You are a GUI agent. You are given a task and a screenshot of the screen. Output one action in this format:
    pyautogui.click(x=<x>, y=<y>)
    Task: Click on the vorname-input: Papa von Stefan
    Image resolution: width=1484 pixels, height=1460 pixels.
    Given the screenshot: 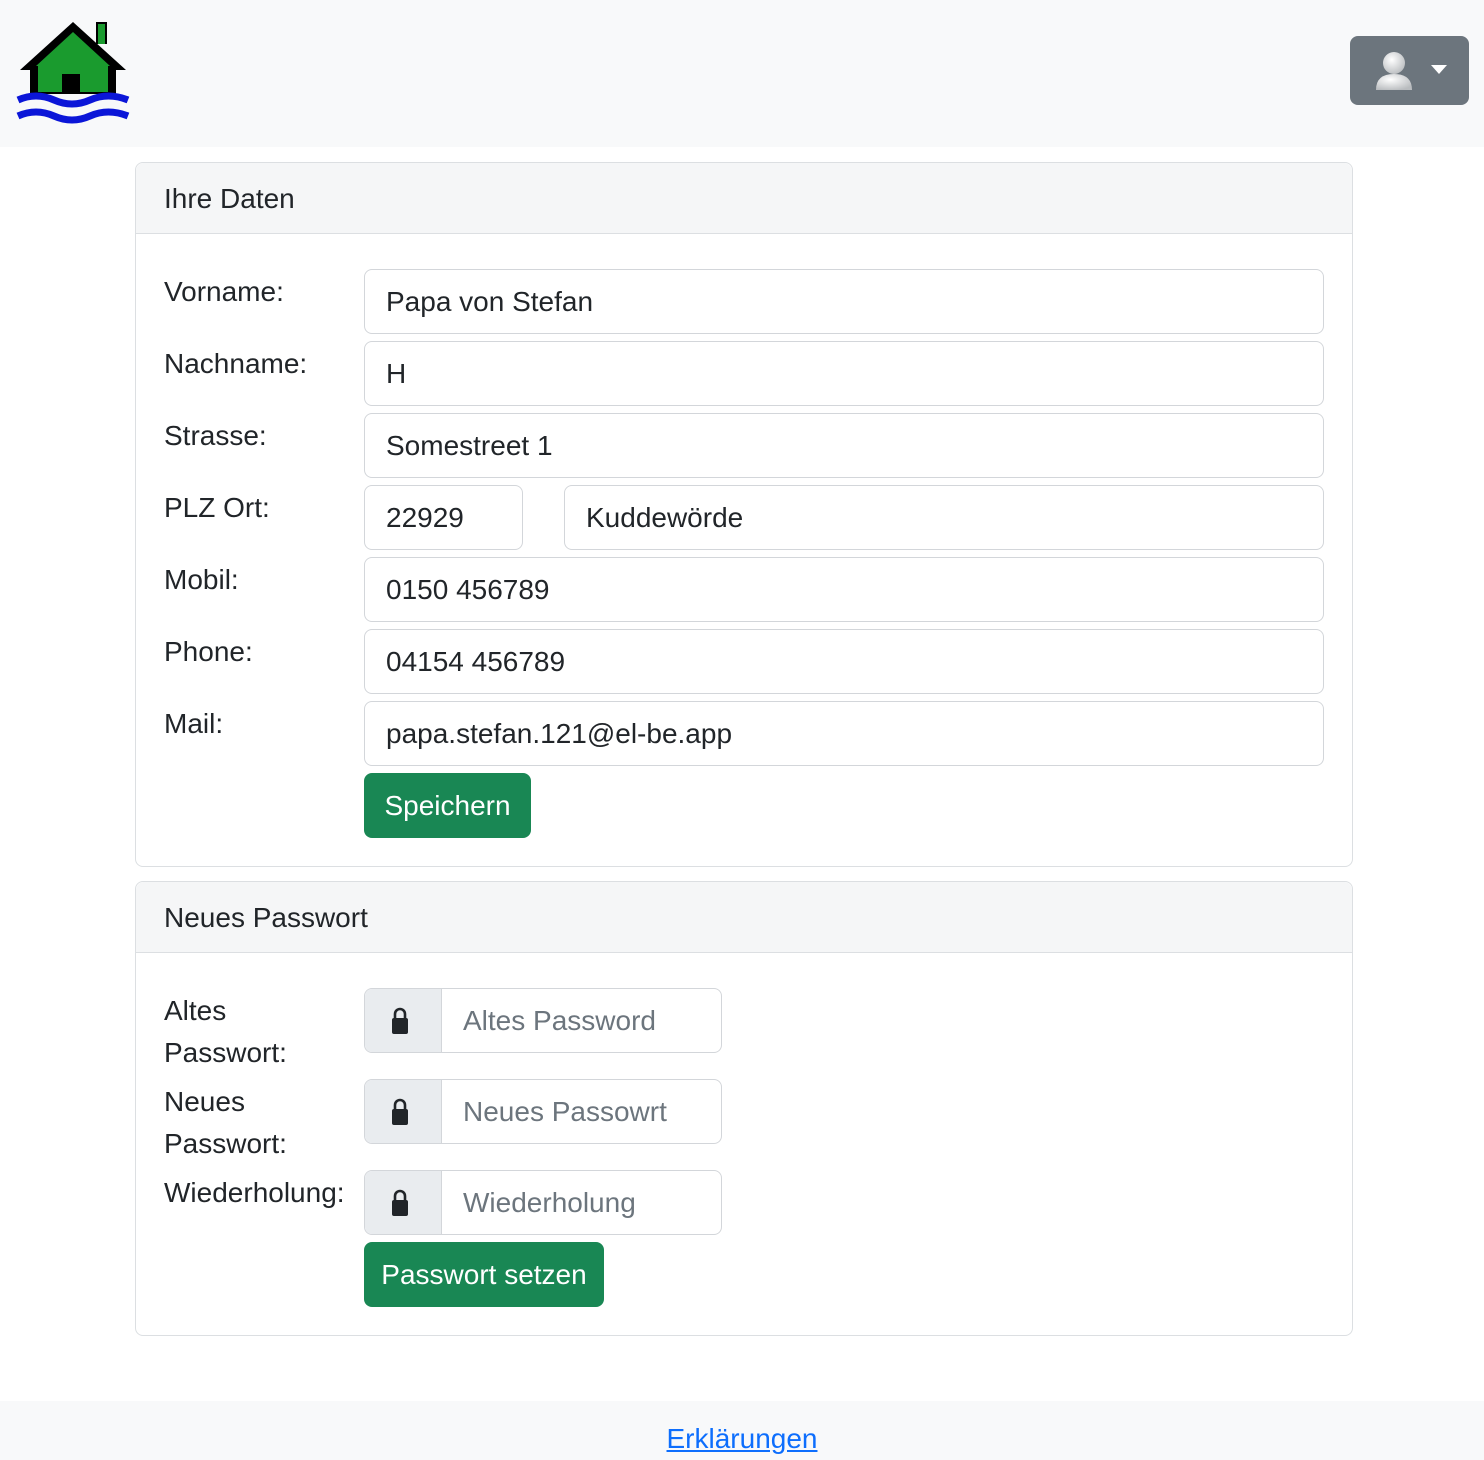 What is the action you would take?
    pyautogui.click(x=844, y=301)
    